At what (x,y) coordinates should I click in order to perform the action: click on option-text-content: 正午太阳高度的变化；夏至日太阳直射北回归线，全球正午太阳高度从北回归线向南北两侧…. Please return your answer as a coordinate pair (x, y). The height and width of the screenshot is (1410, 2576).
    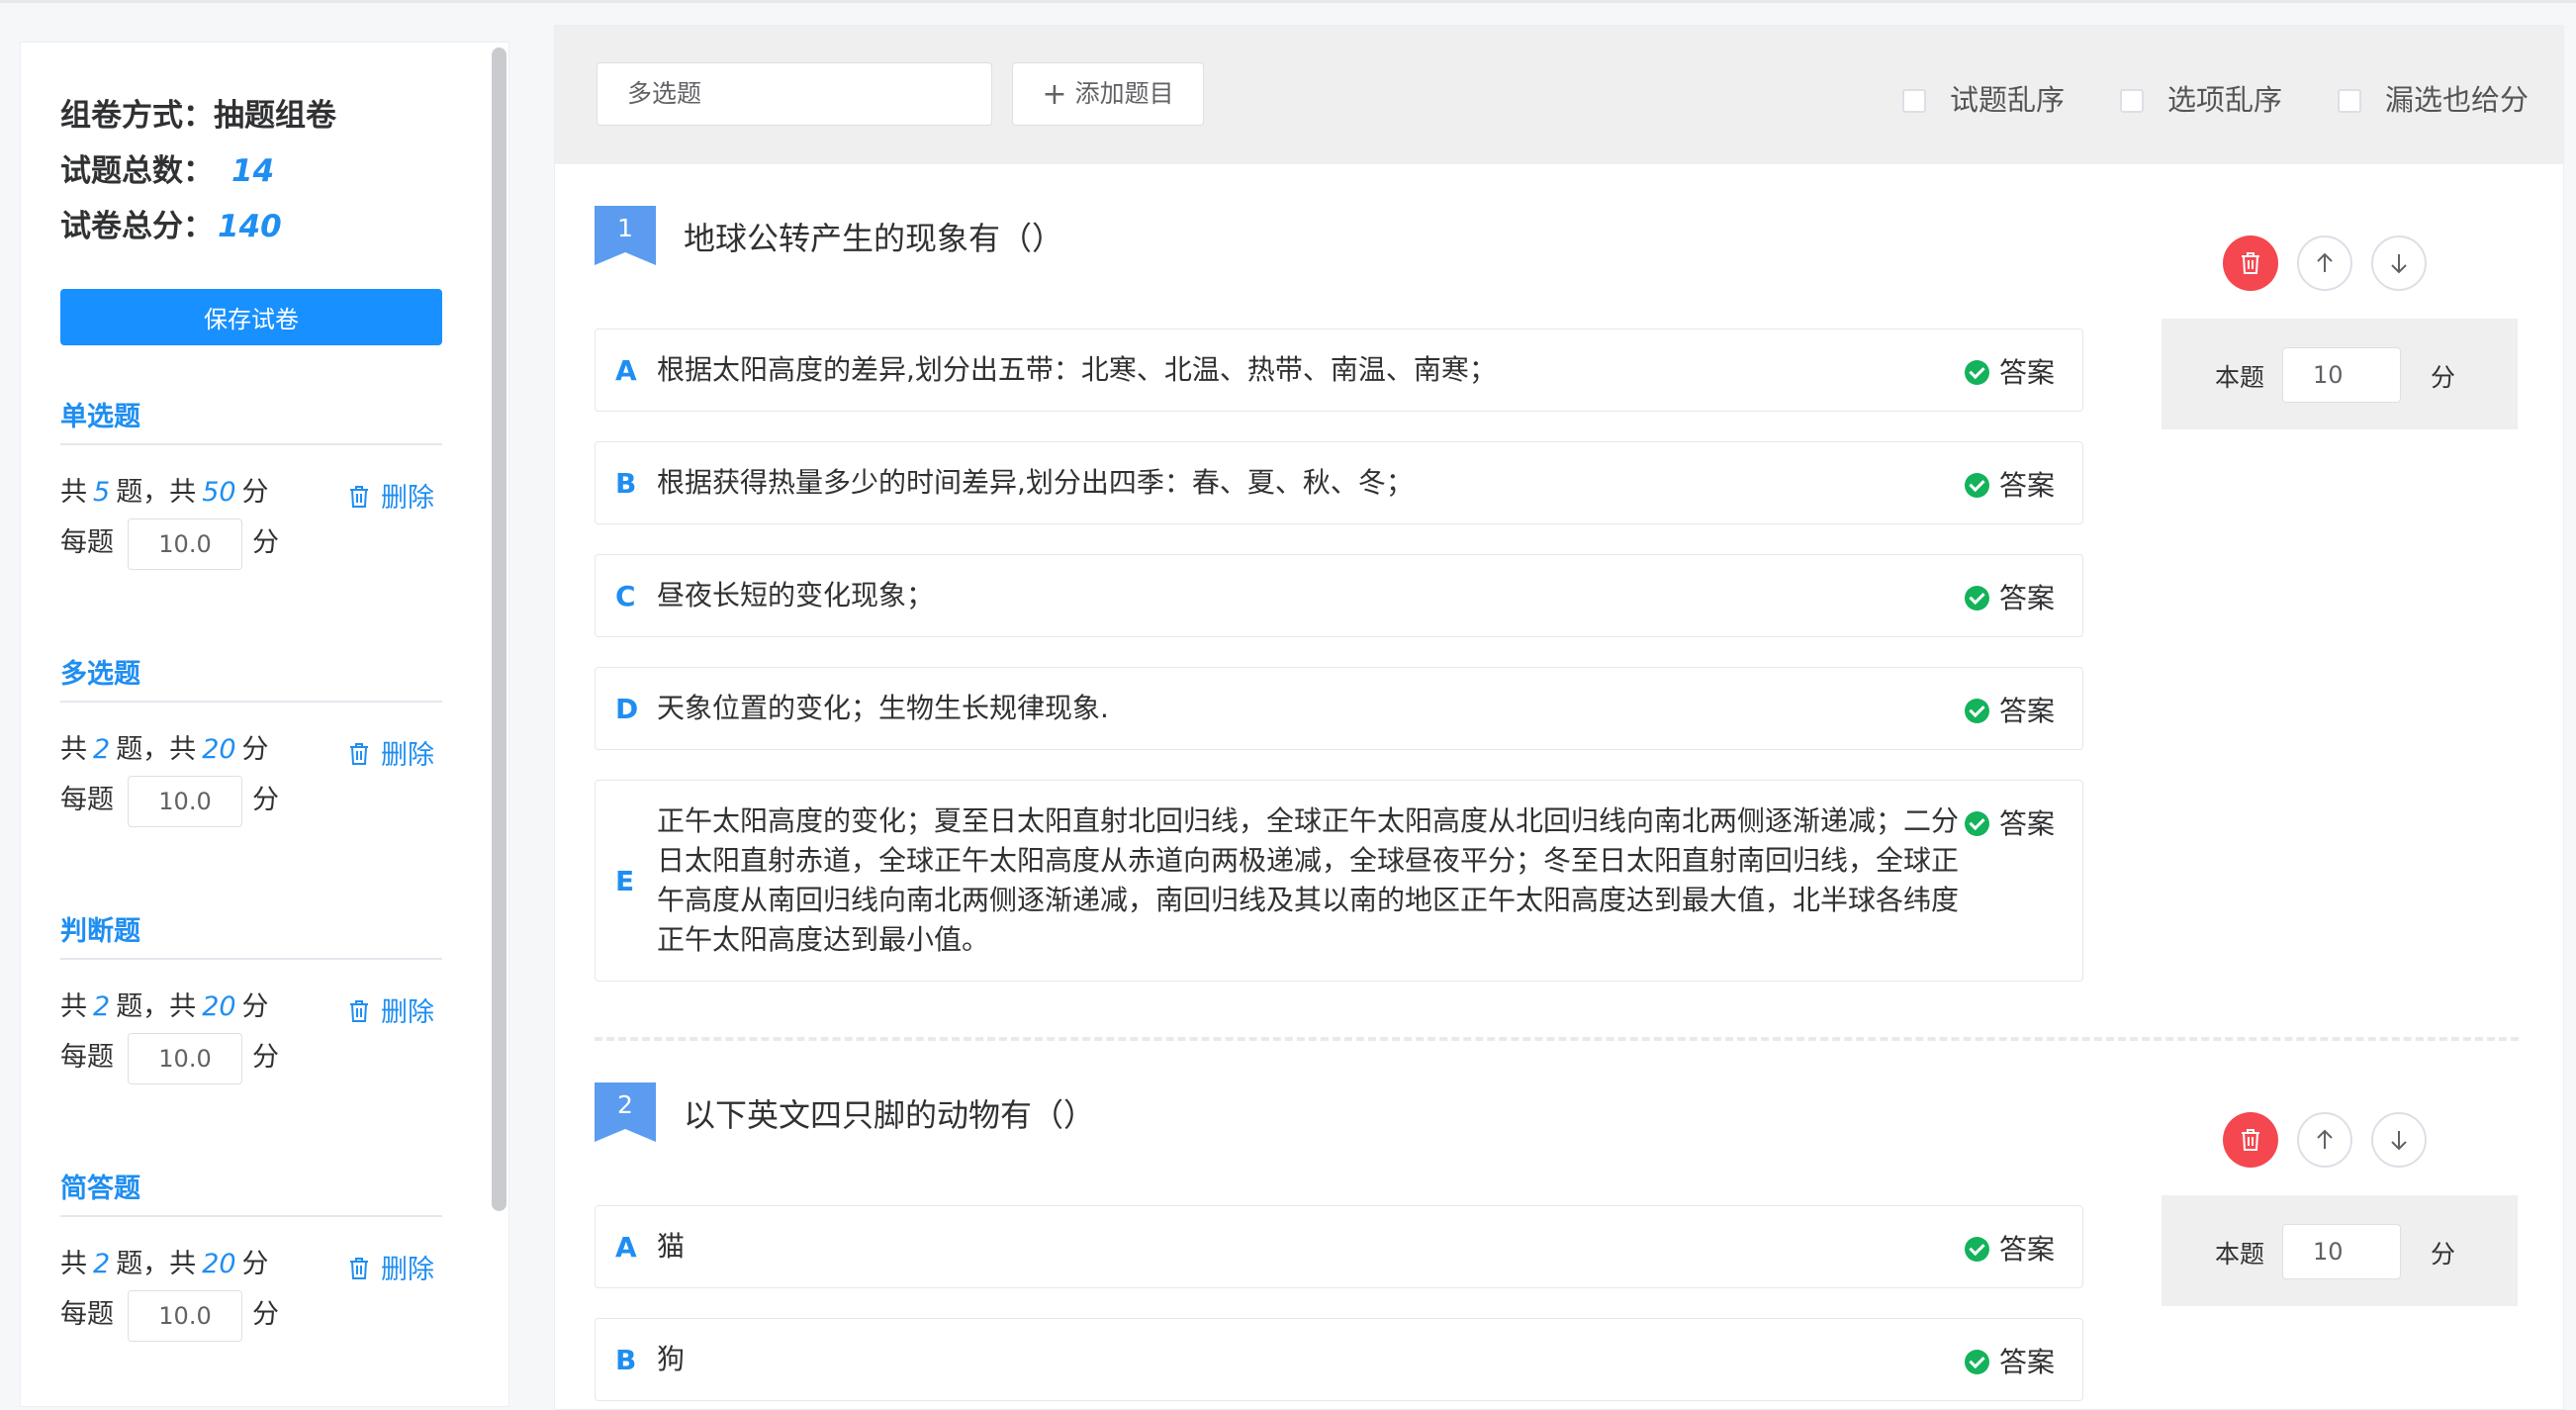
    Looking at the image, I should click on (1308, 880).